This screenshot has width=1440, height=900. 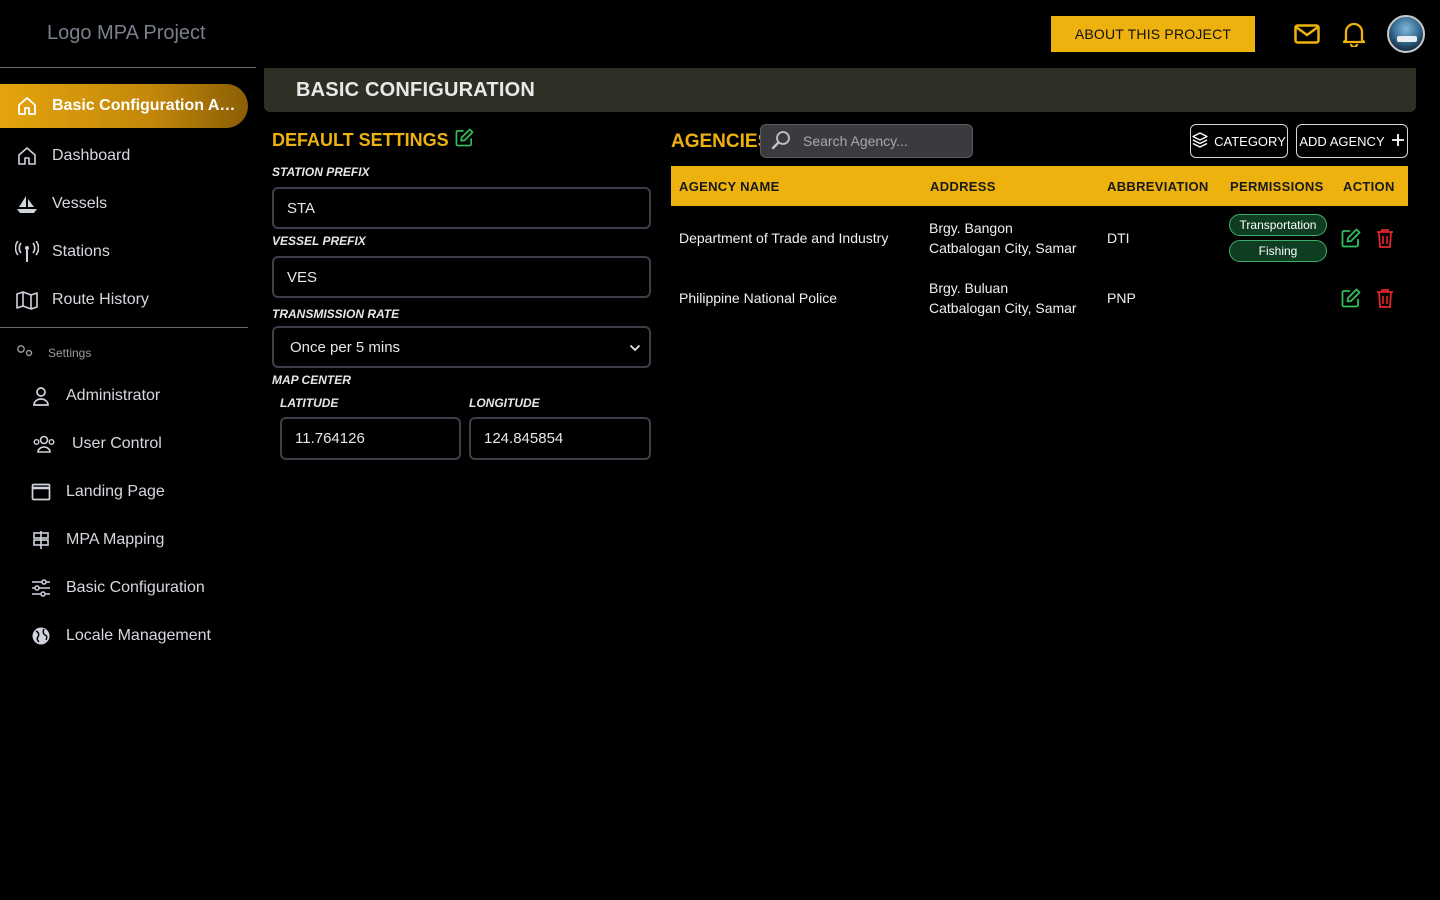 What do you see at coordinates (721, 141) in the screenshot?
I see `agencies-title: AGENCIES` at bounding box center [721, 141].